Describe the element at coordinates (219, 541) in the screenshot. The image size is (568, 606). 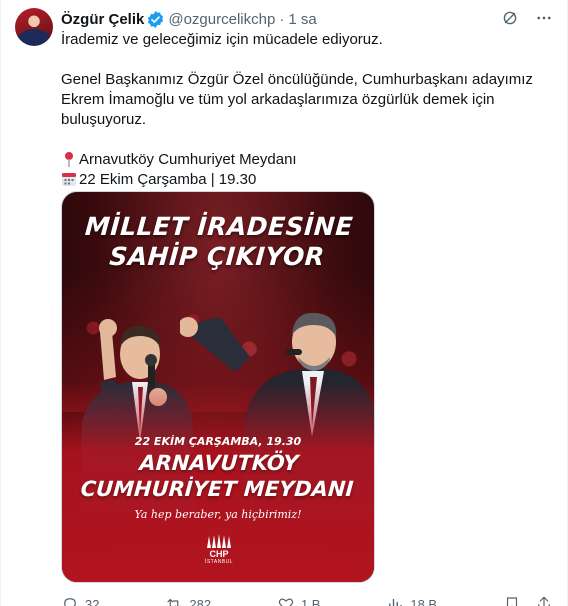
I see `six-arrows-icon` at that location.